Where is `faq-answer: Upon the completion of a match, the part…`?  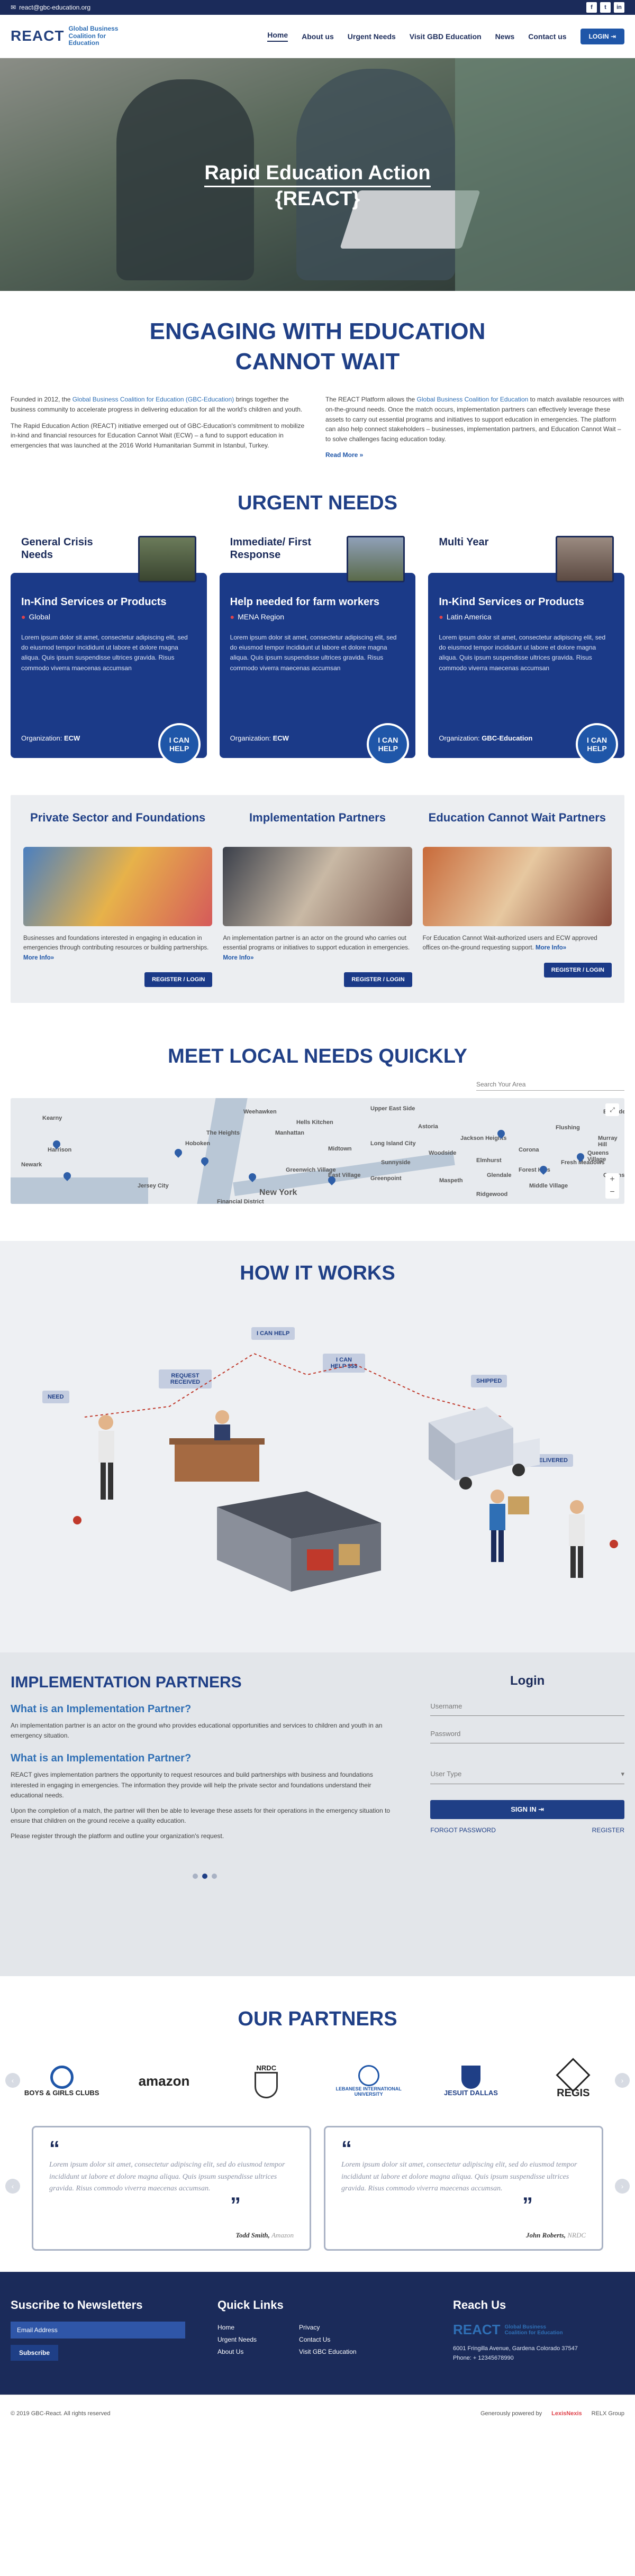 faq-answer: Upon the completion of a match, the part… is located at coordinates (201, 1816).